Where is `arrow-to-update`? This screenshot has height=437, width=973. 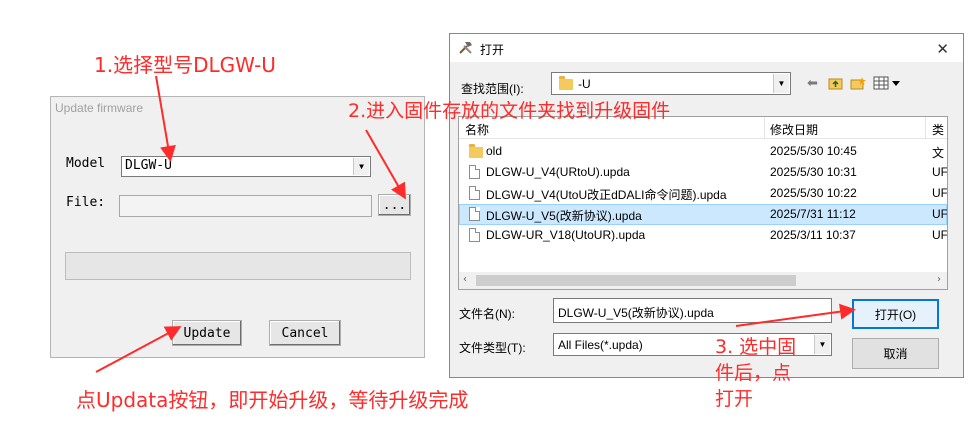
arrow-to-update is located at coordinates (138, 349).